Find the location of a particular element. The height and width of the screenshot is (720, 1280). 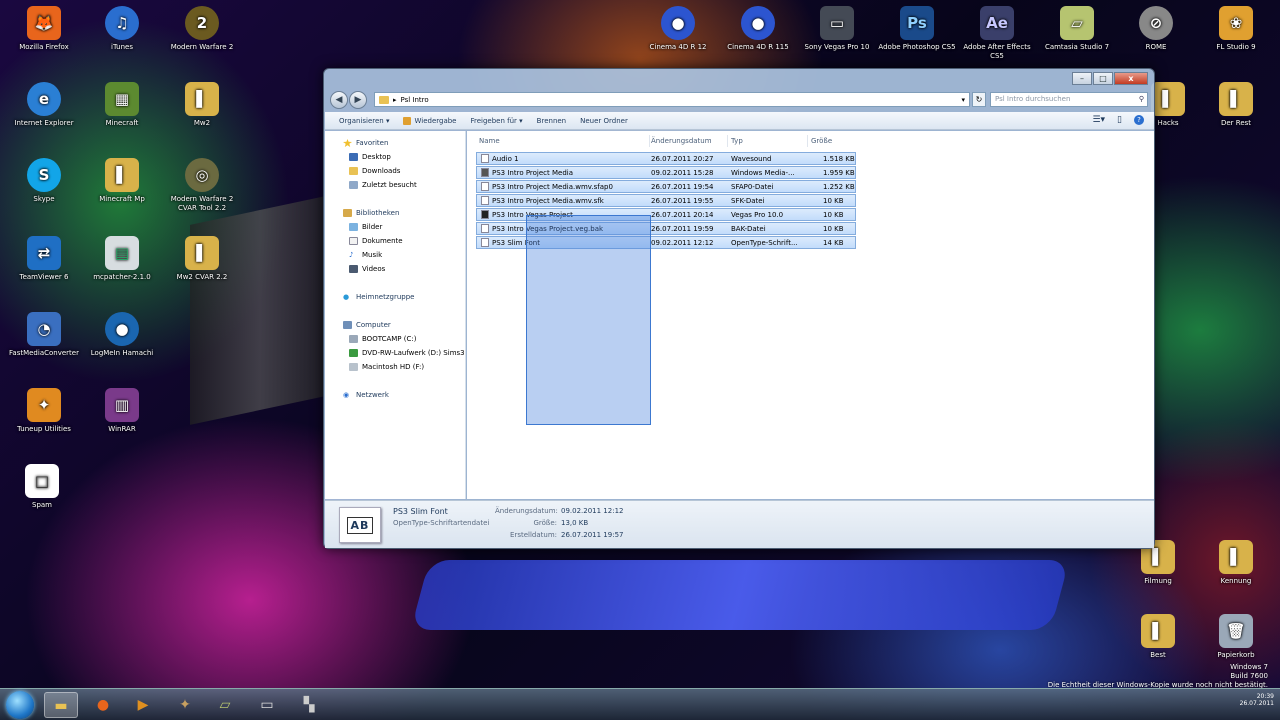

nav-libraries: Bibliotheken is located at coordinates (371, 213).